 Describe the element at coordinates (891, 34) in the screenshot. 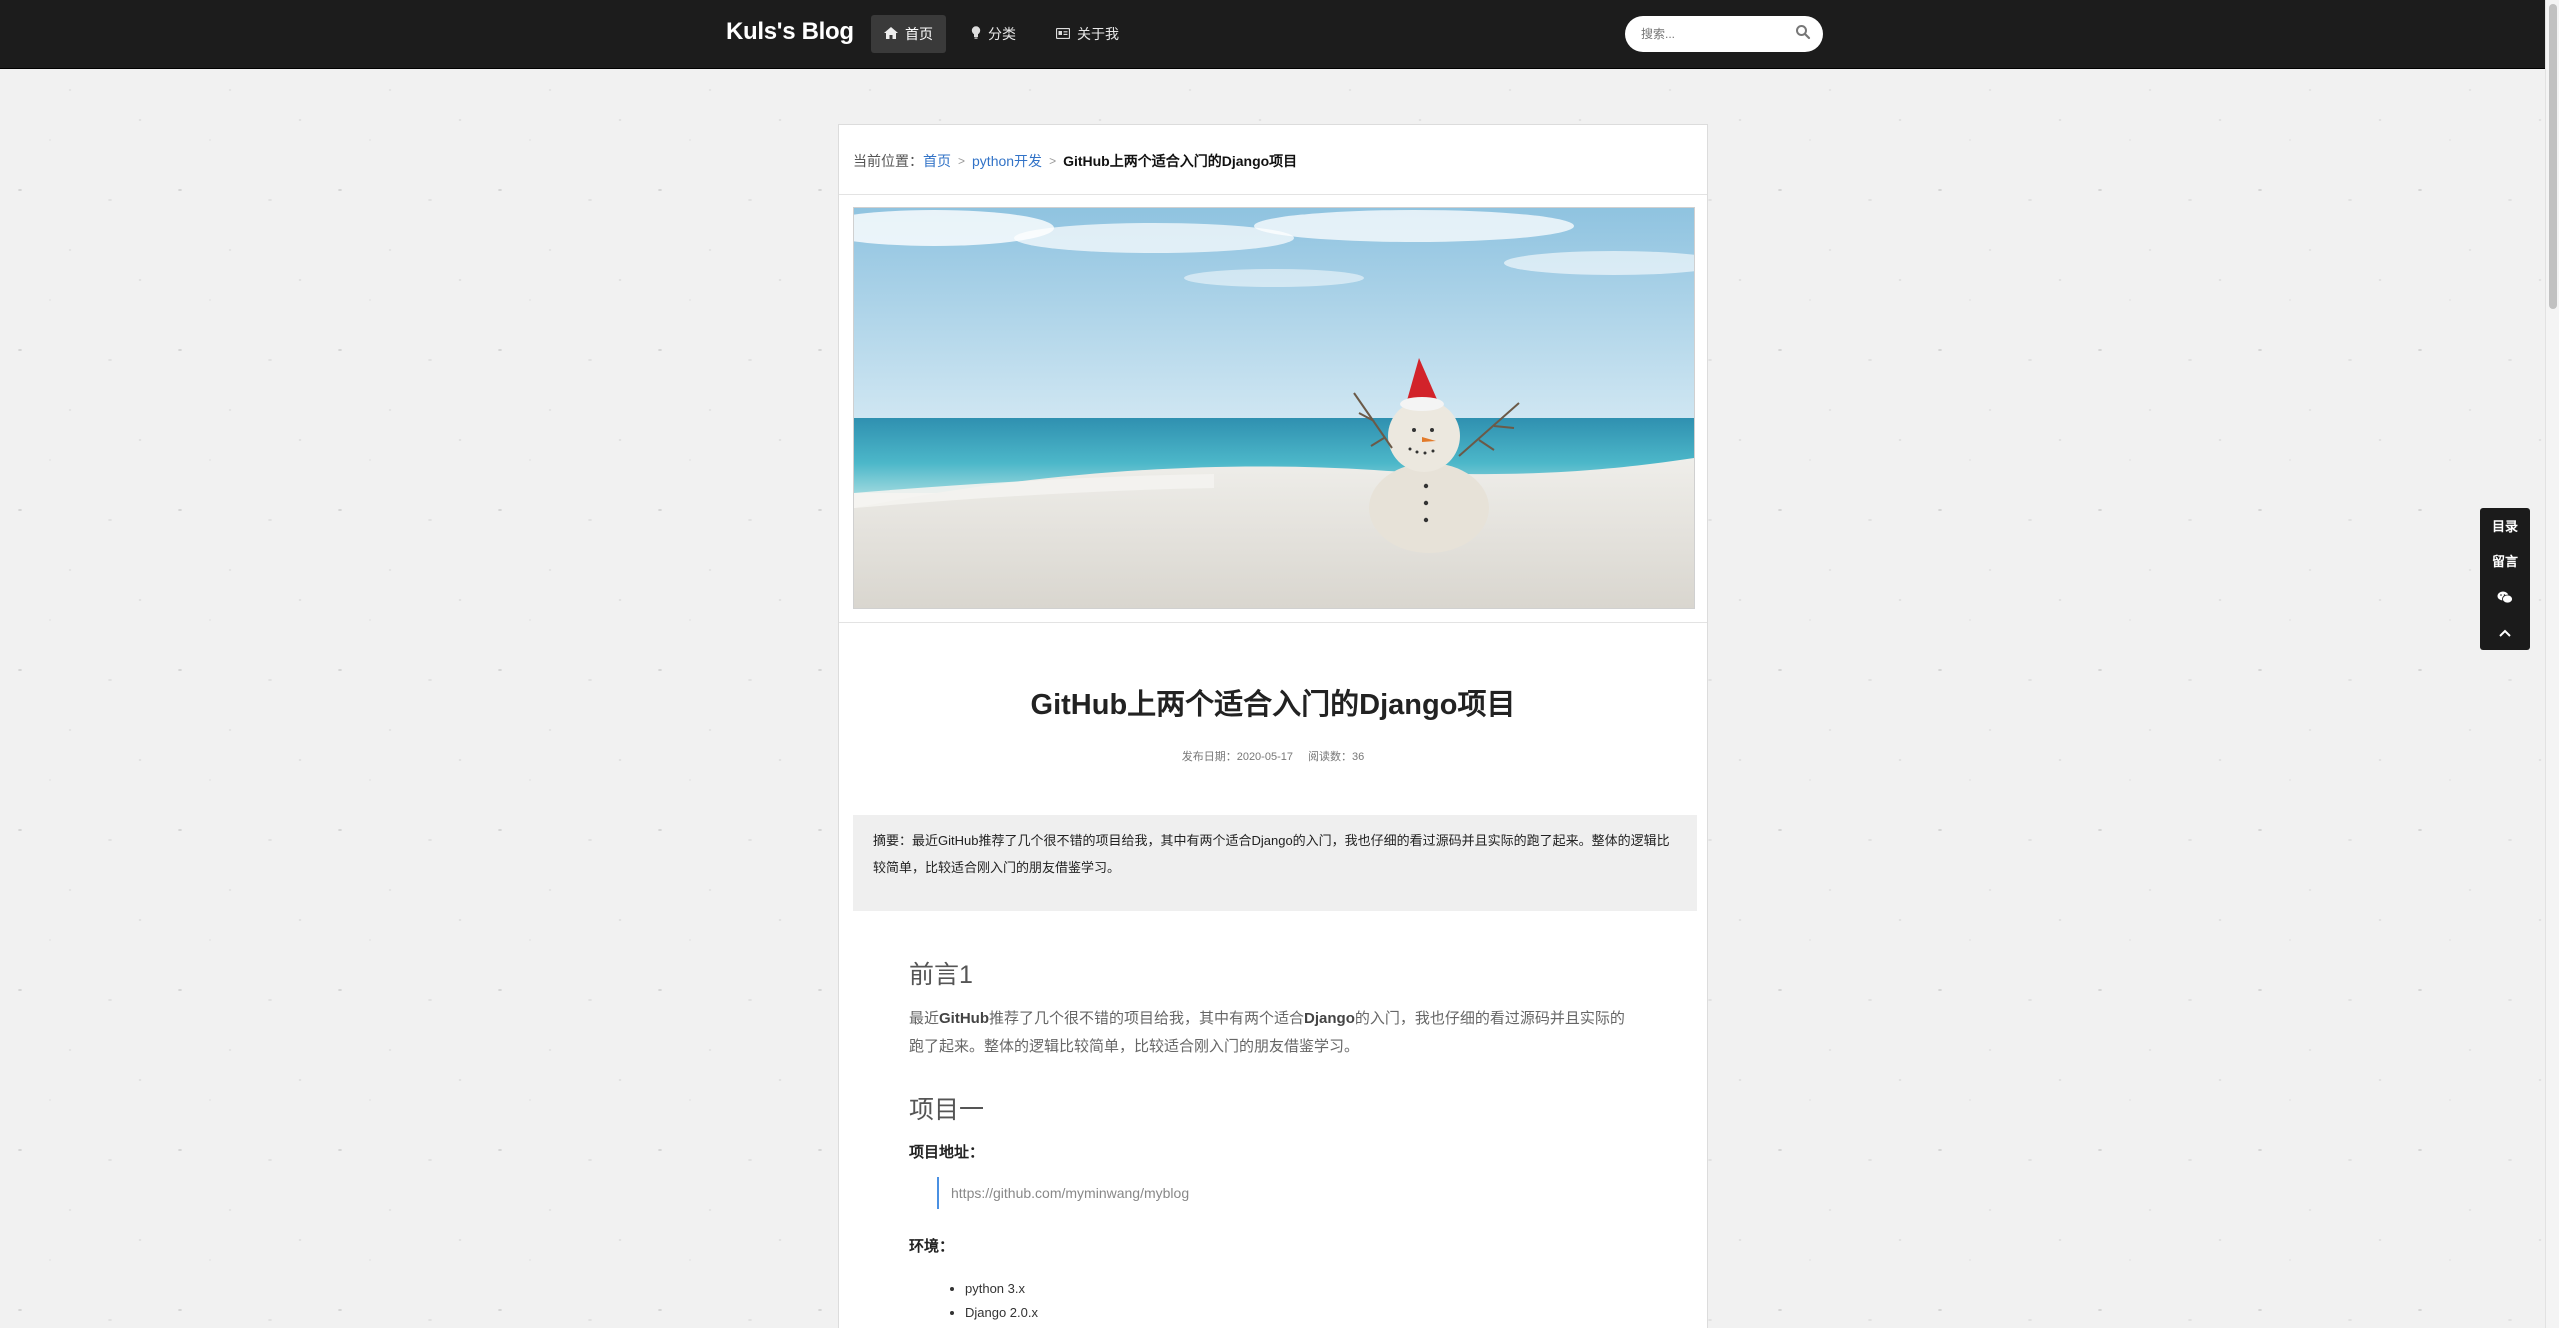

I see `home-icon` at that location.